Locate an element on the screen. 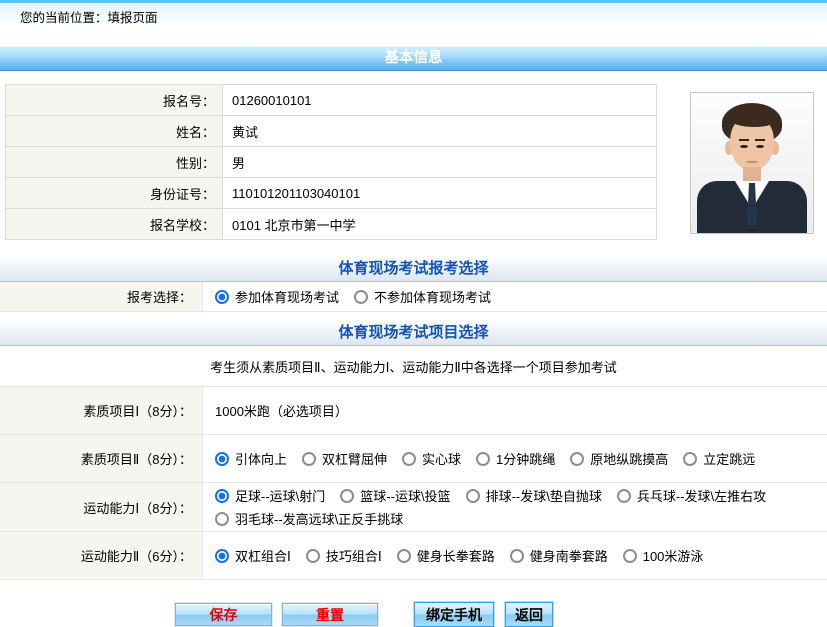  photo-mouth is located at coordinates (752, 162).